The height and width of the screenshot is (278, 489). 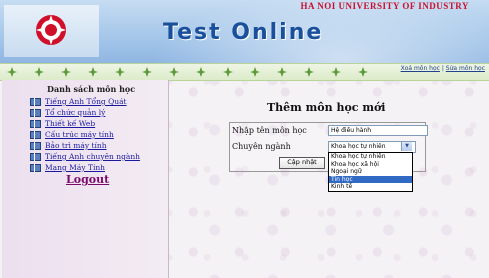 I want to click on page-title: Thêm môn học mới, so click(x=326, y=107).